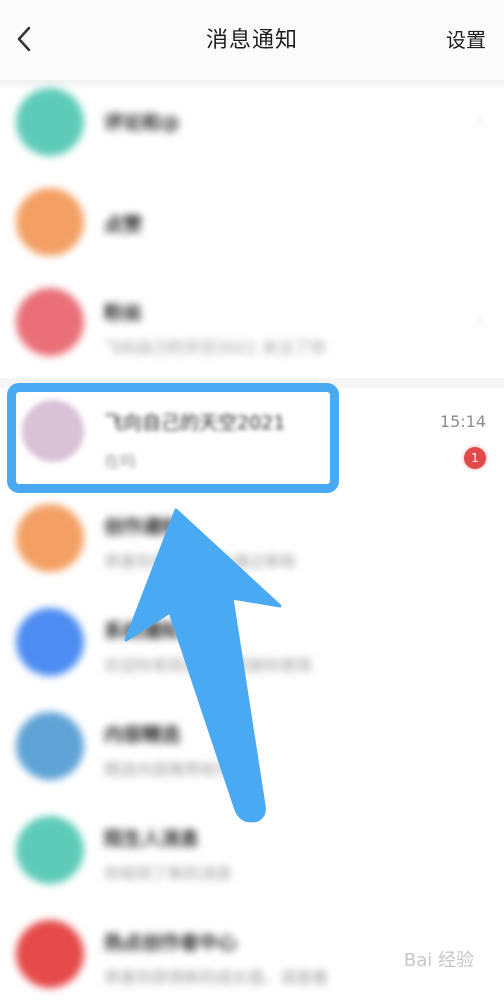  Describe the element at coordinates (438, 960) in the screenshot. I see `watermark: Bai 经验` at that location.